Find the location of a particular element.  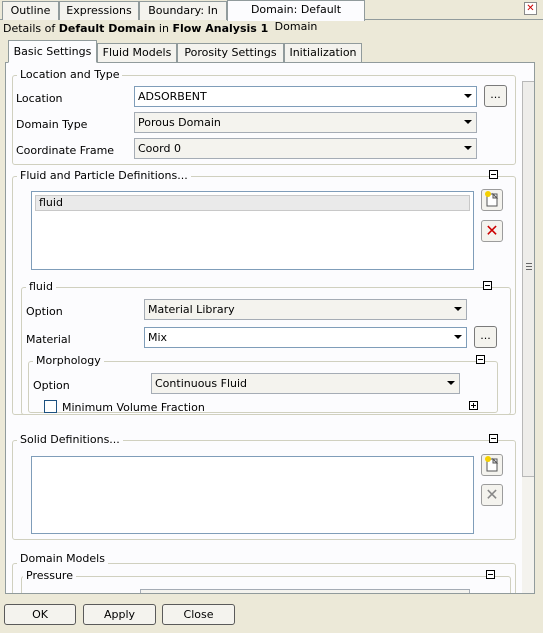

close-button: Close is located at coordinates (198, 614).